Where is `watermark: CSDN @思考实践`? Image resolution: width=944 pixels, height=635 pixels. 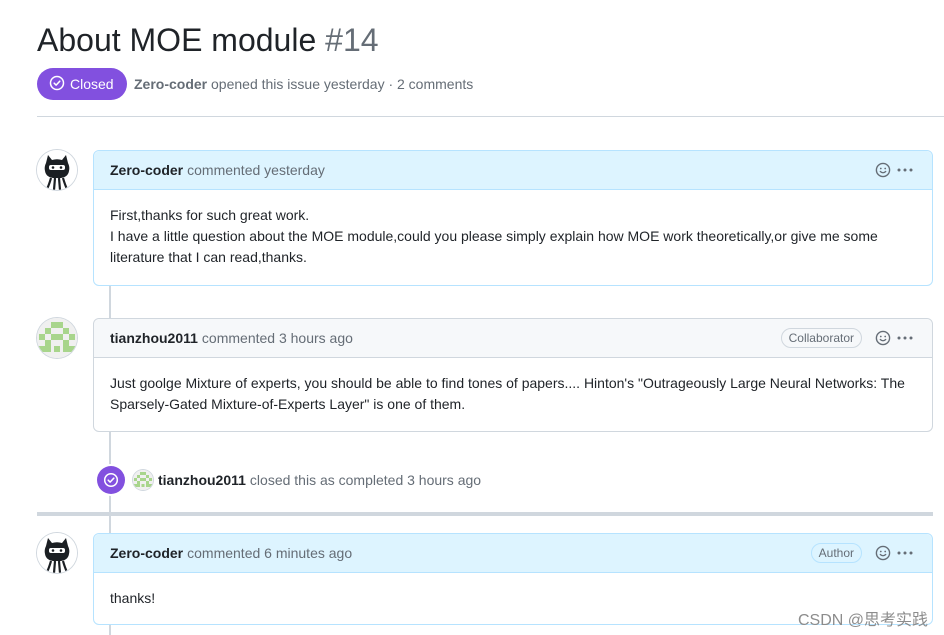 watermark: CSDN @思考实践 is located at coordinates (862, 620).